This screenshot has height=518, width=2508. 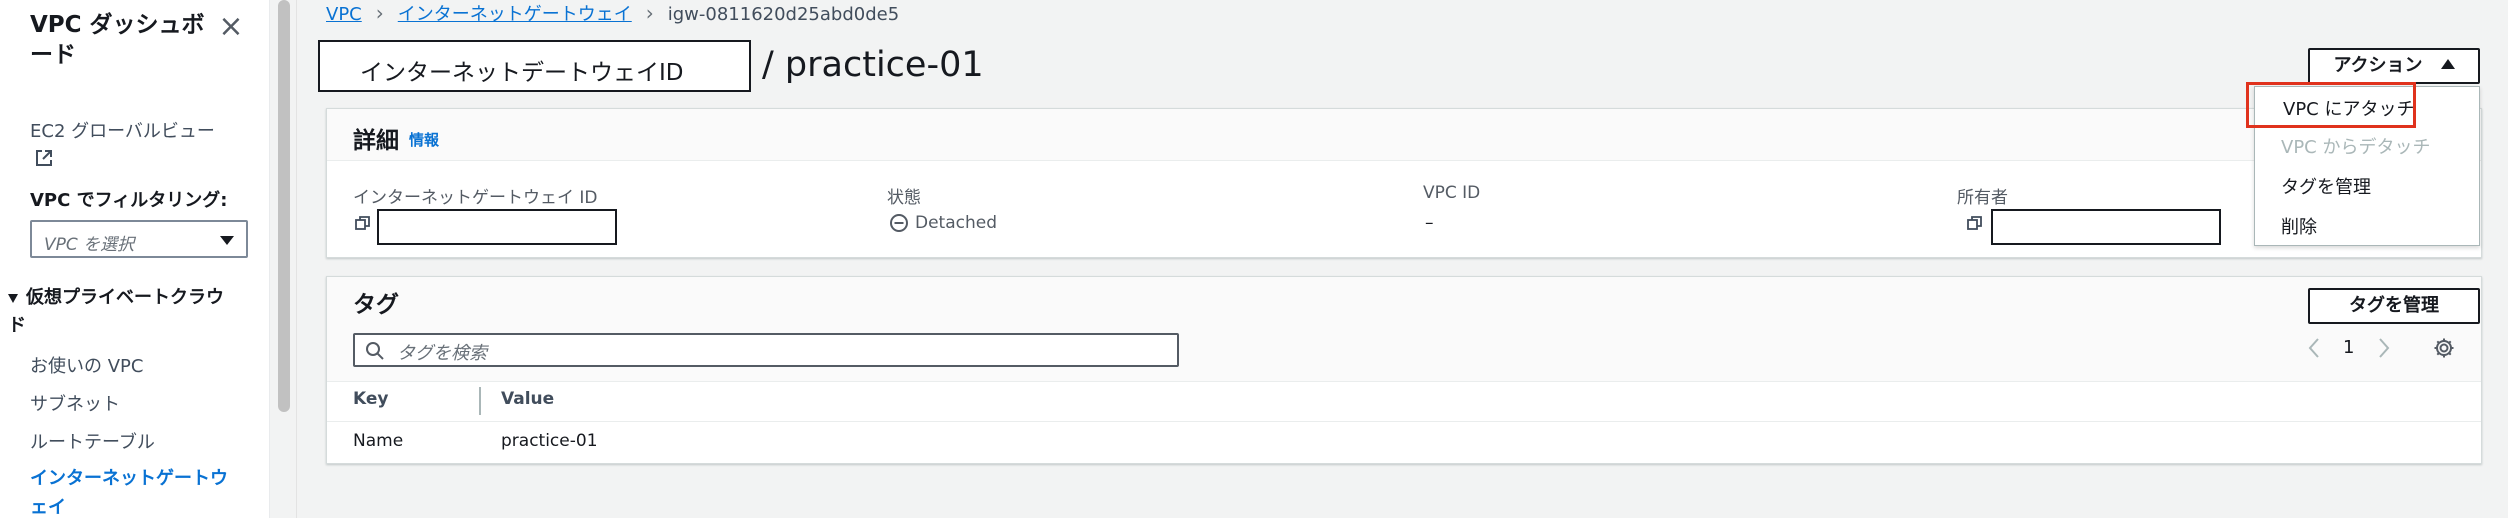 I want to click on external-link-icon, so click(x=44, y=158).